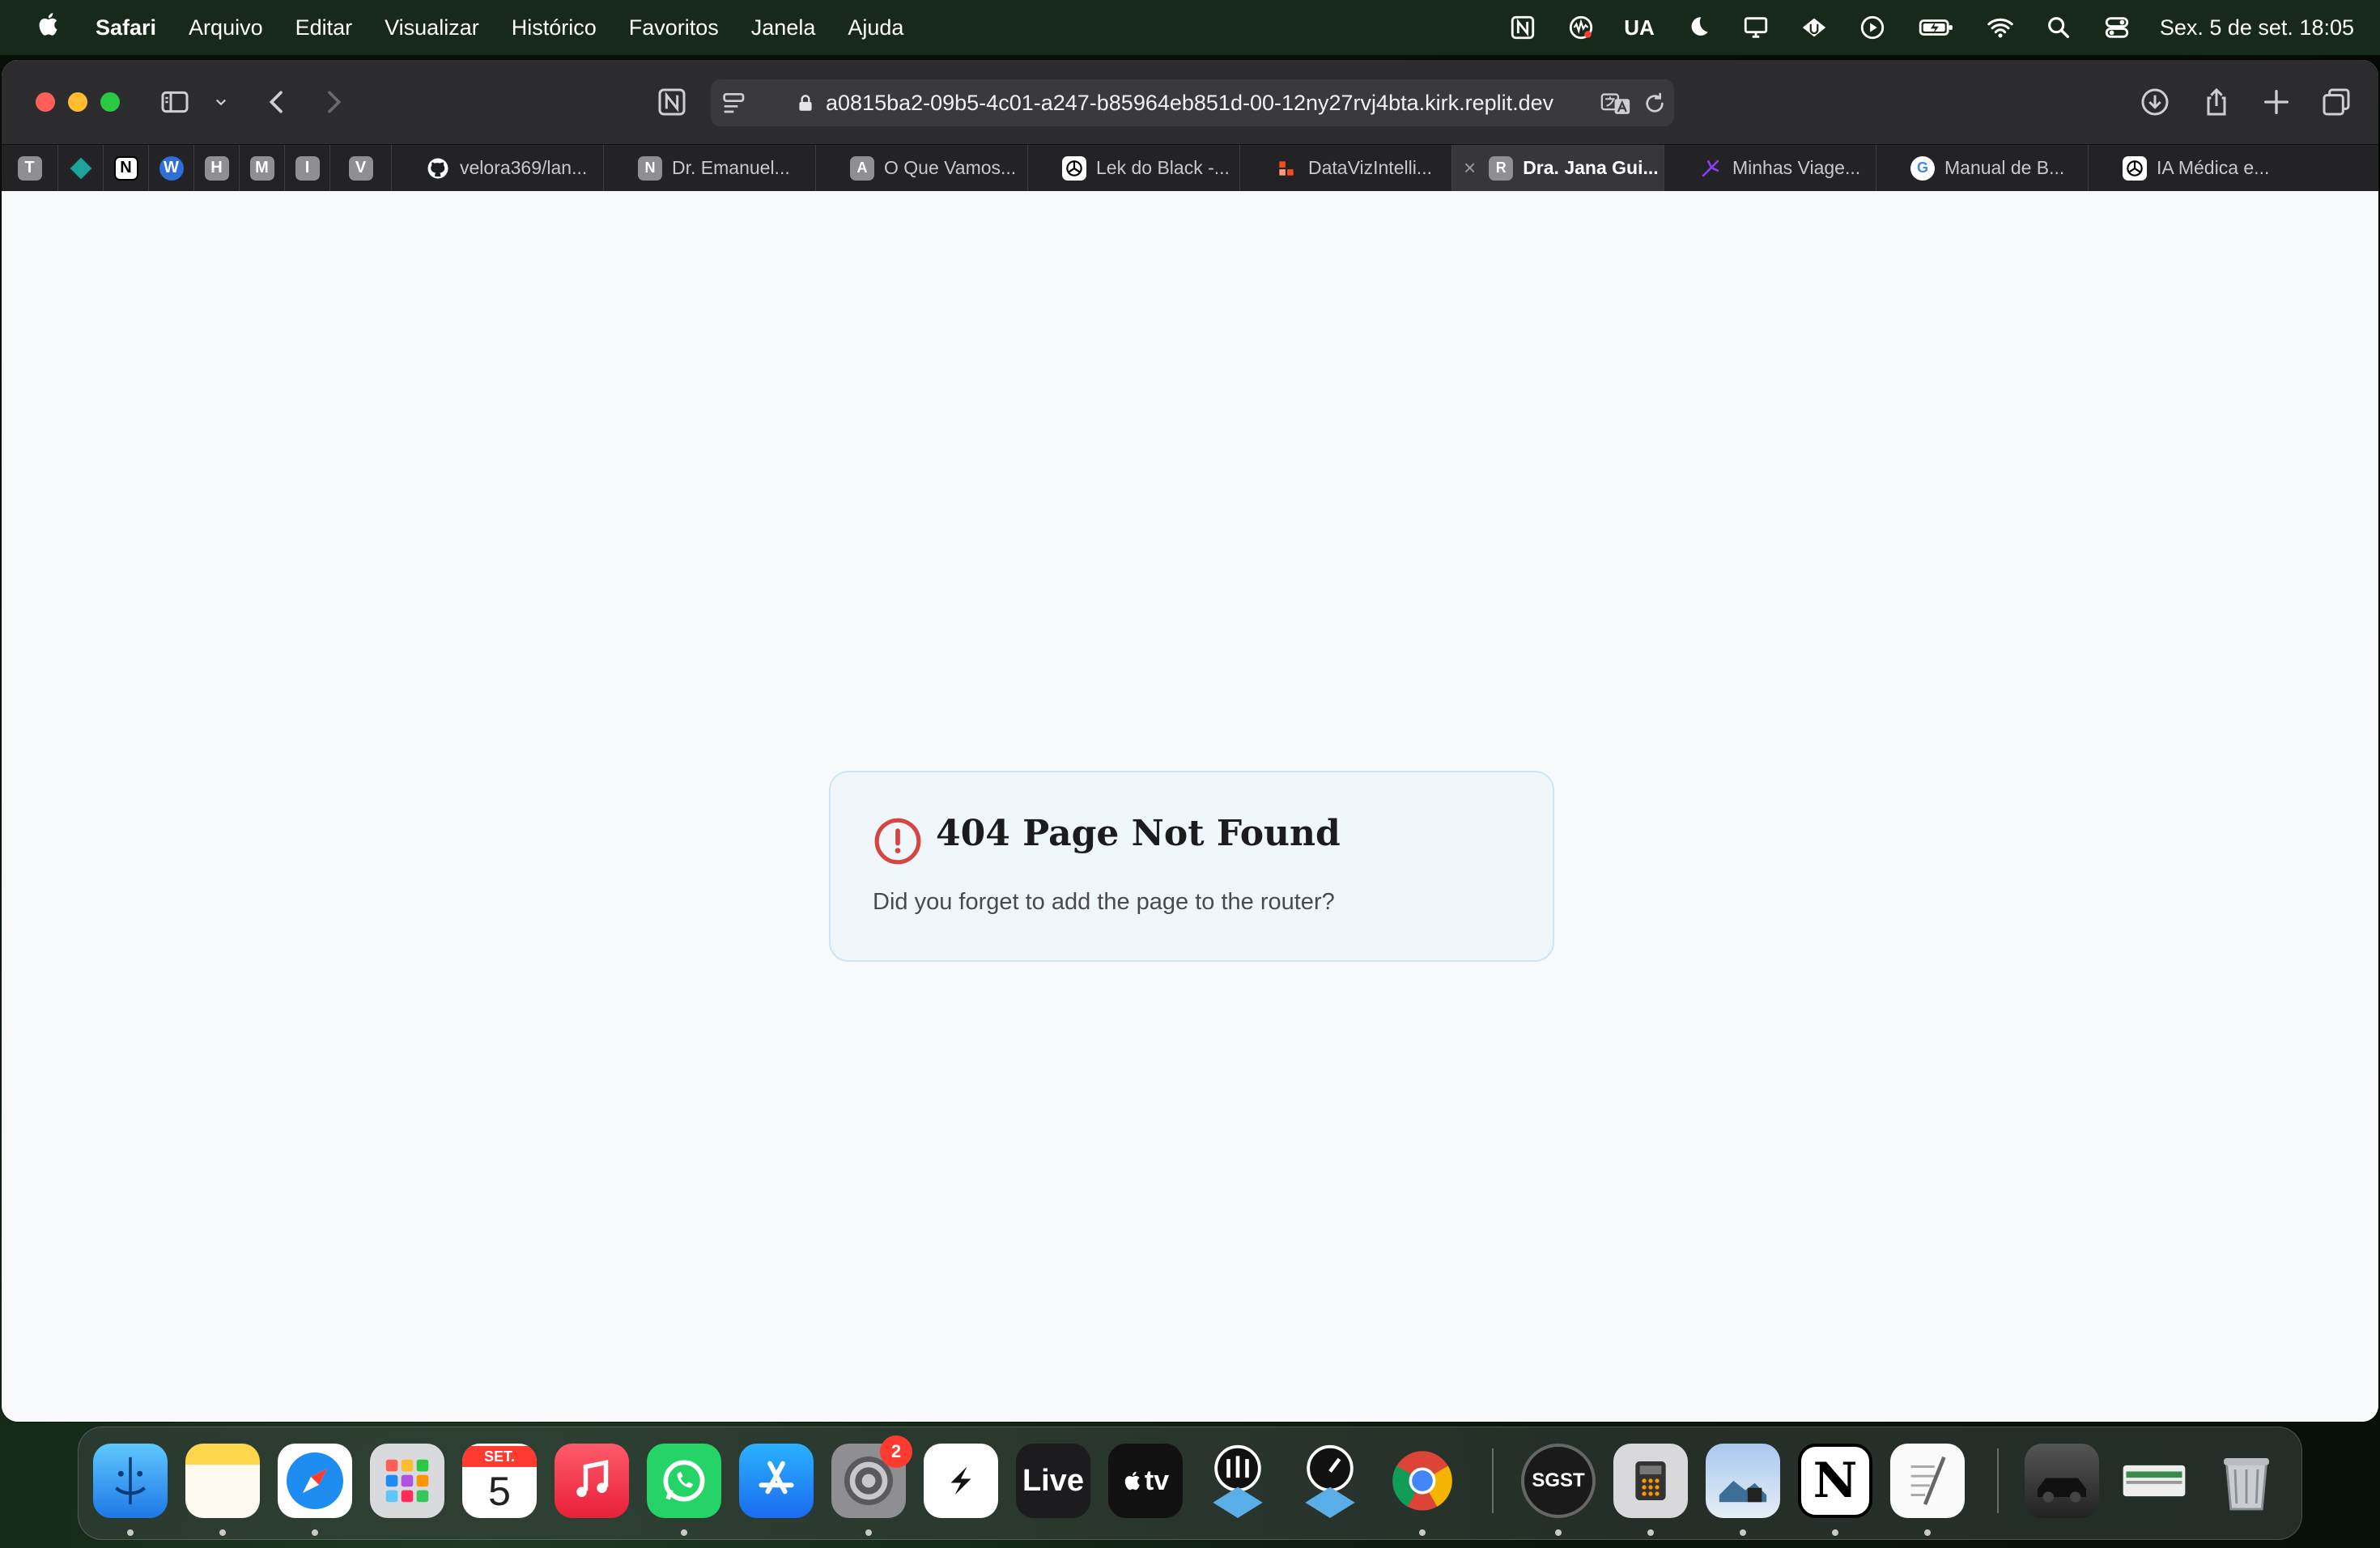 This screenshot has width=2380, height=1548. Describe the element at coordinates (1138, 834) in the screenshot. I see `error-title: 404 Page Not Found` at that location.